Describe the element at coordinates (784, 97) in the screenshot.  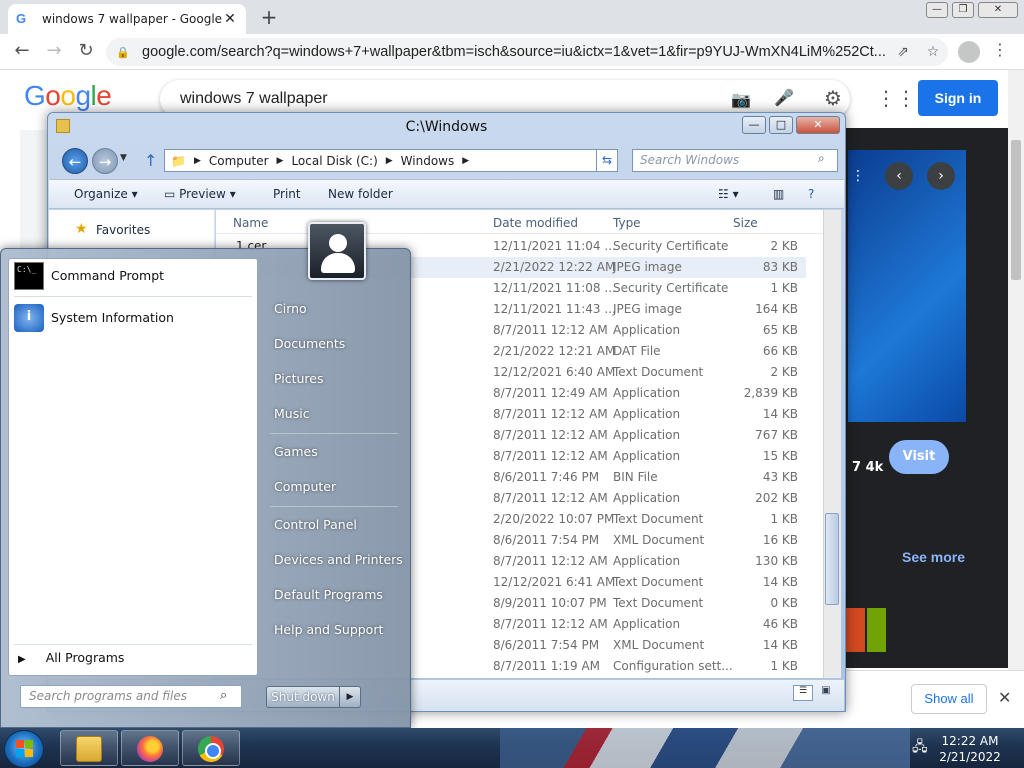
I see `microphone-icon: 🎤` at that location.